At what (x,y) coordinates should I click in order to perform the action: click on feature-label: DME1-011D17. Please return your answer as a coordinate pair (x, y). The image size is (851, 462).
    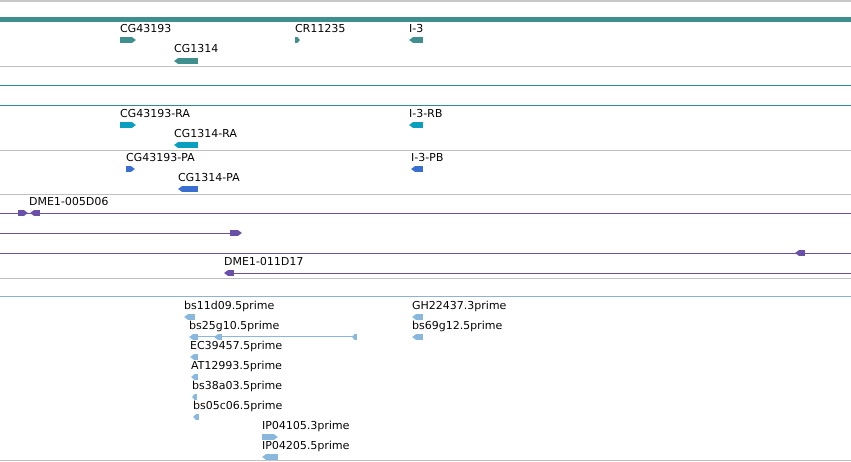
    Looking at the image, I should click on (264, 262).